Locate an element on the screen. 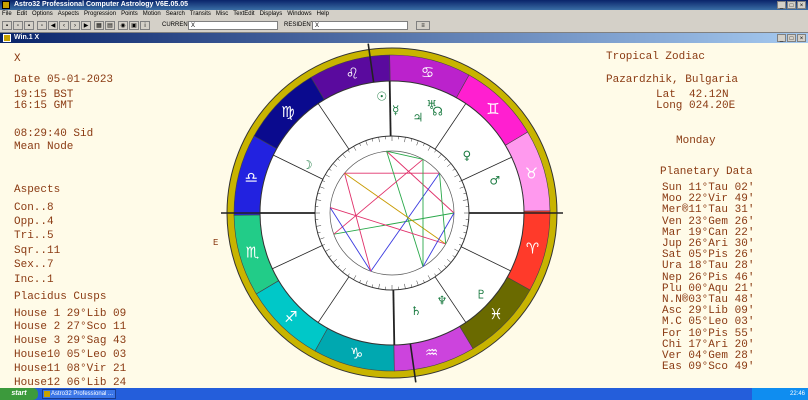 This screenshot has width=808, height=400. zodiac-sign-glyph: ♈ is located at coordinates (532, 248).